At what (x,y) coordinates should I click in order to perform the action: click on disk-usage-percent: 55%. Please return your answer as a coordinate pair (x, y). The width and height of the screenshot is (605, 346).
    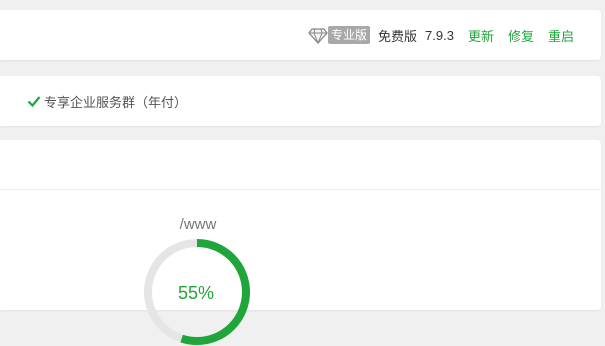
    Looking at the image, I should click on (196, 293).